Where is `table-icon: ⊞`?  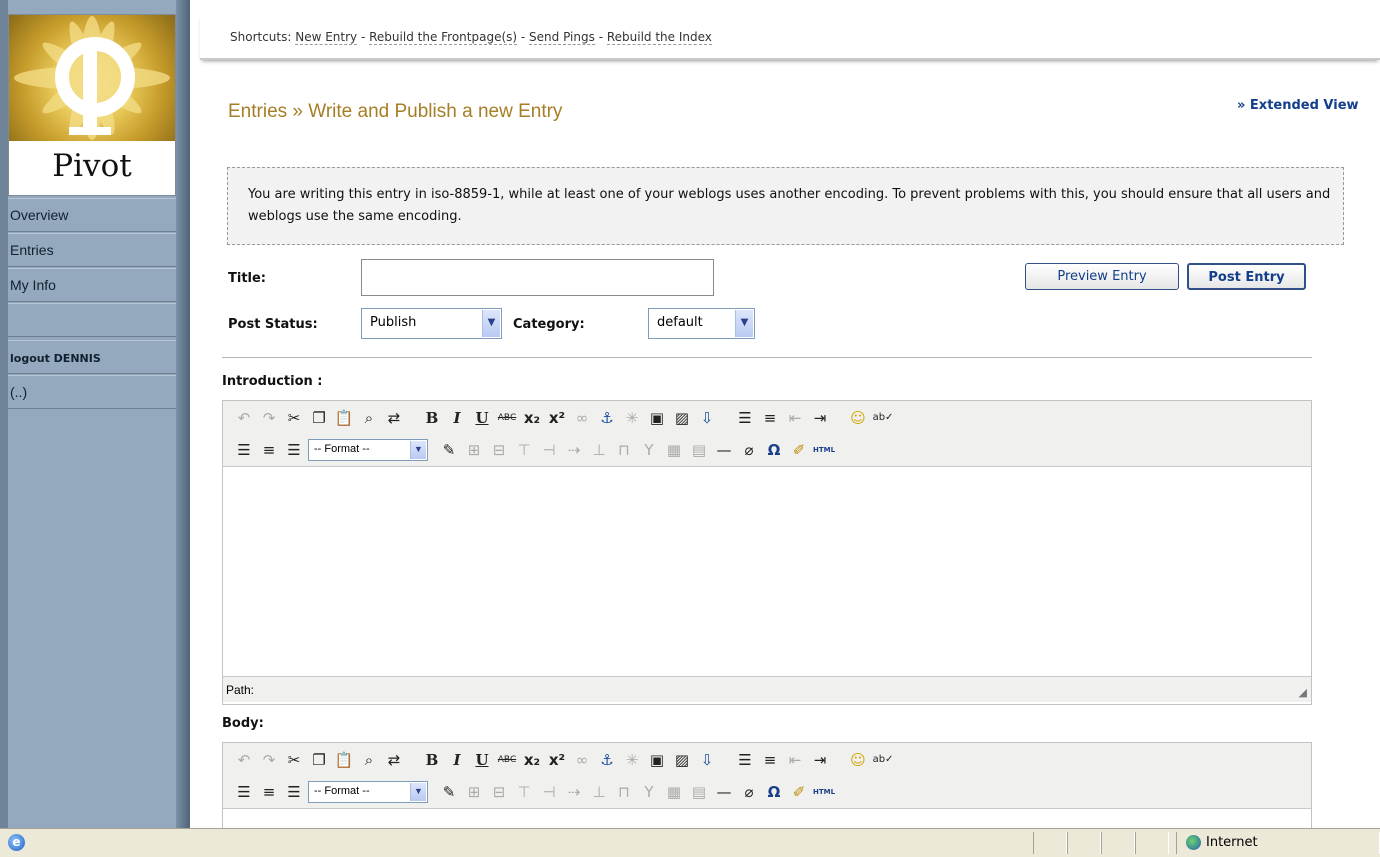 table-icon: ⊞ is located at coordinates (474, 450).